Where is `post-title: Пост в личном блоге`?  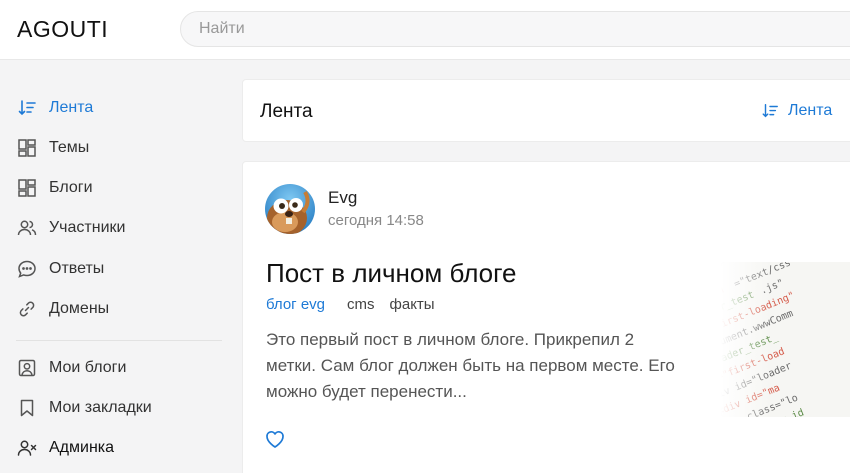 post-title: Пост в личном блоге is located at coordinates (391, 273).